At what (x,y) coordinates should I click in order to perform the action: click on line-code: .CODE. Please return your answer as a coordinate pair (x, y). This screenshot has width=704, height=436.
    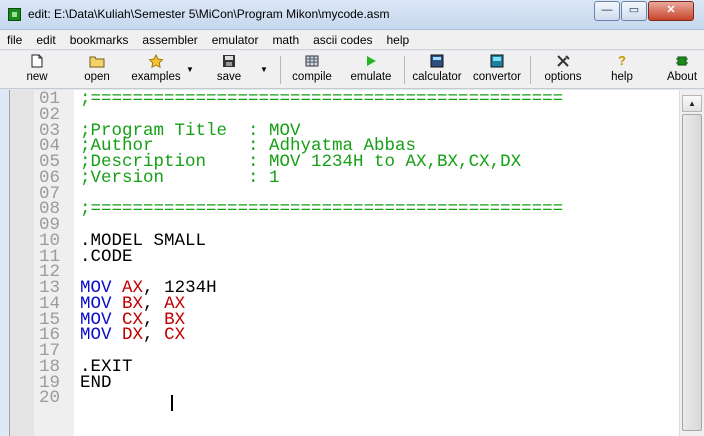
    Looking at the image, I should click on (106, 256).